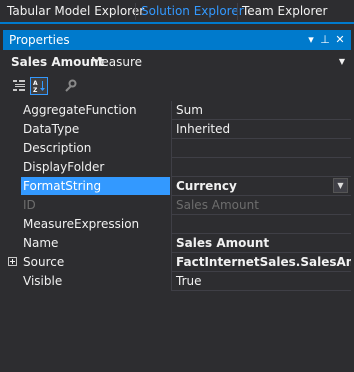 The height and width of the screenshot is (372, 354). I want to click on property-row-formatstring: FormatString Currency ▼, so click(177, 186).